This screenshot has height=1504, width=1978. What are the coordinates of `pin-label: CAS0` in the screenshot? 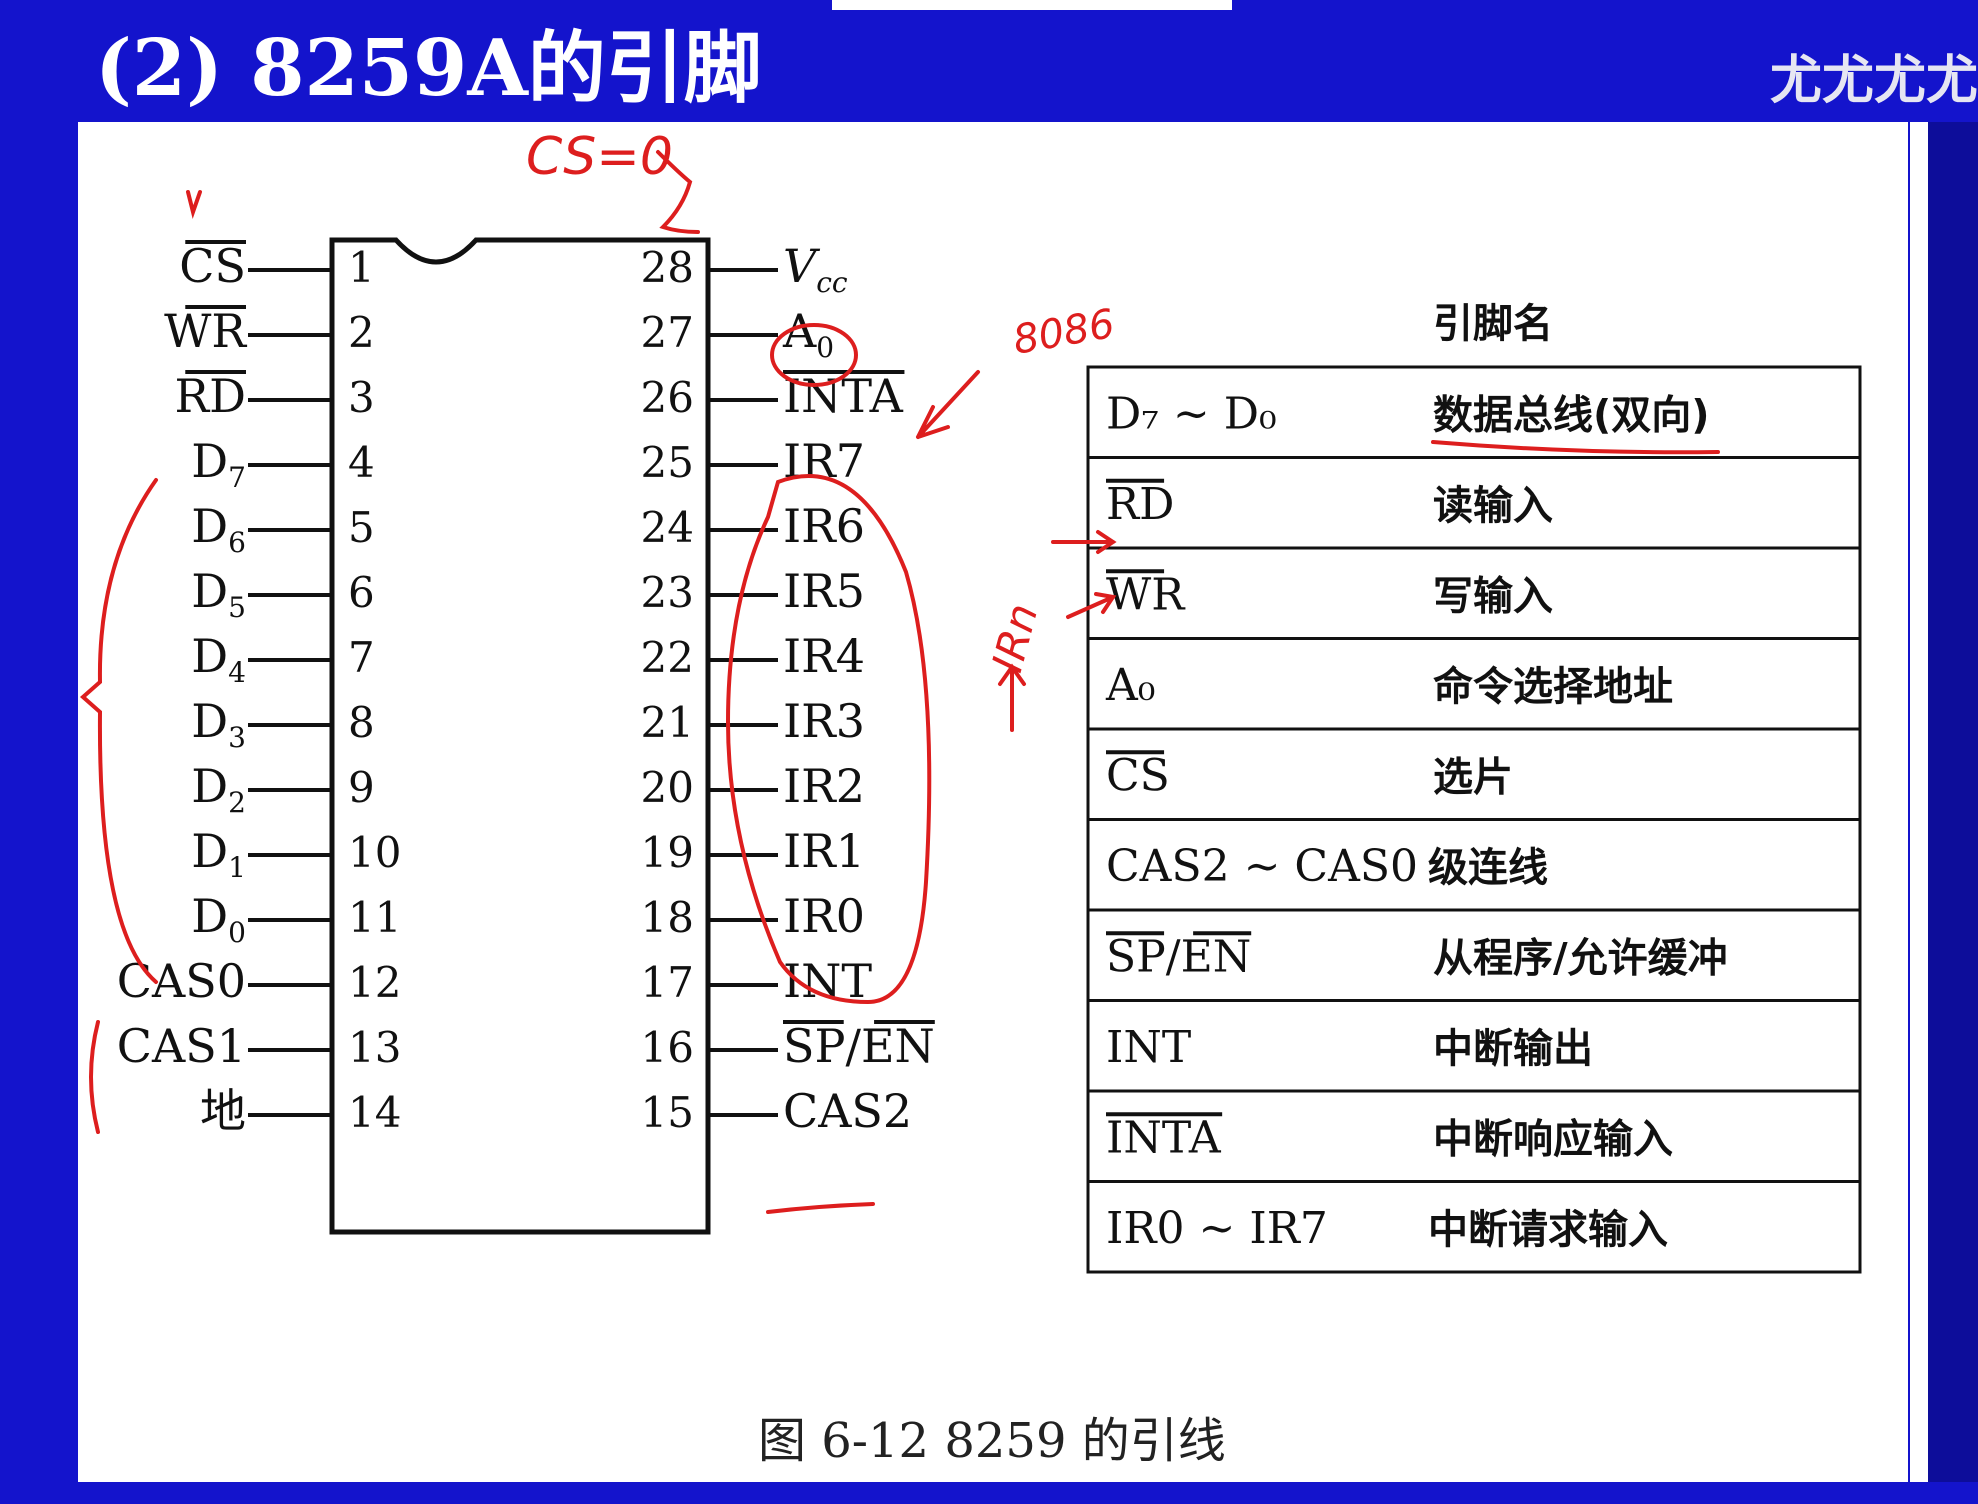 It's located at (181, 981).